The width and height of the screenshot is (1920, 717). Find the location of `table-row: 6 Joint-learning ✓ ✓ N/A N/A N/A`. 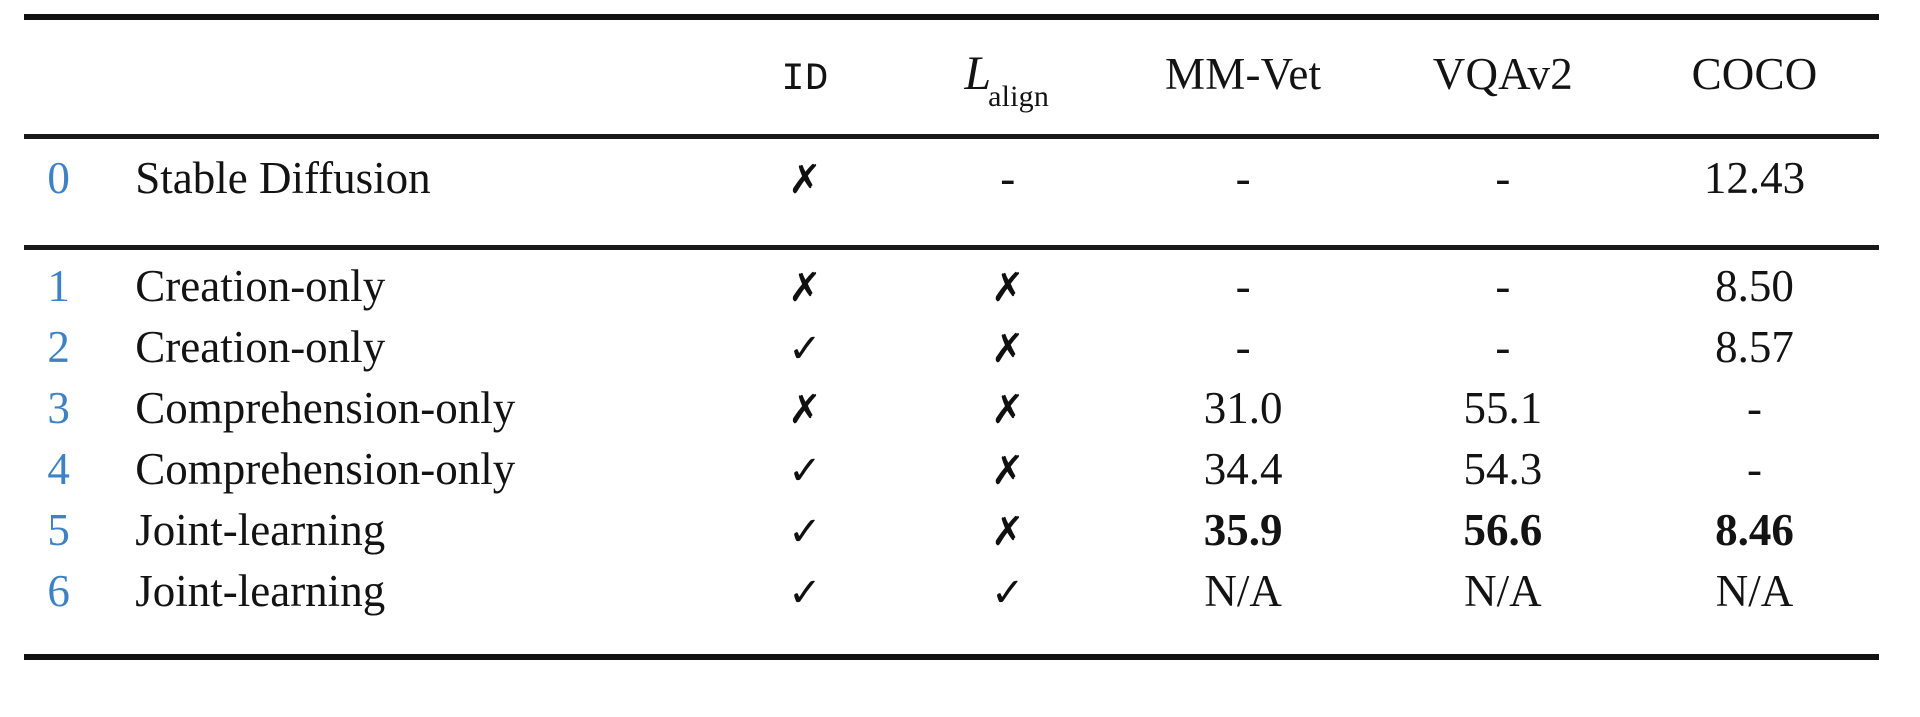

table-row: 6 Joint-learning ✓ ✓ N/A N/A N/A is located at coordinates (951, 599).